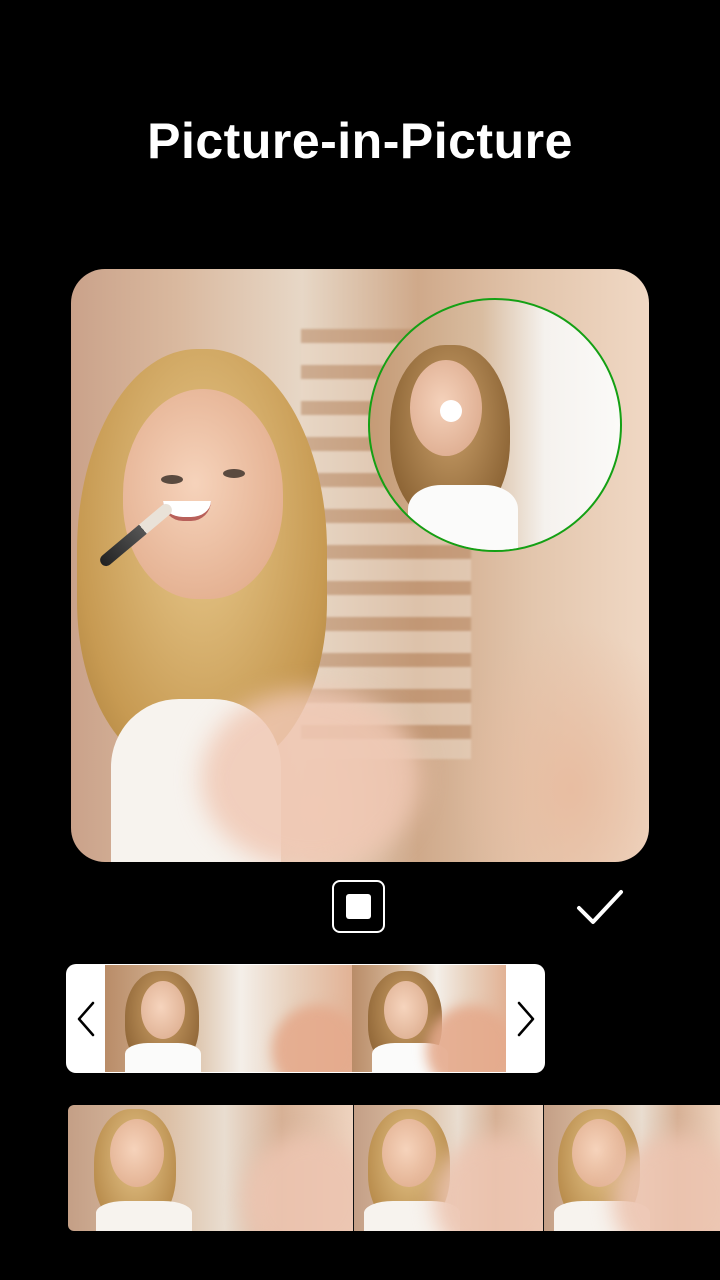 The image size is (720, 1280). I want to click on shape-toggle-button, so click(358, 906).